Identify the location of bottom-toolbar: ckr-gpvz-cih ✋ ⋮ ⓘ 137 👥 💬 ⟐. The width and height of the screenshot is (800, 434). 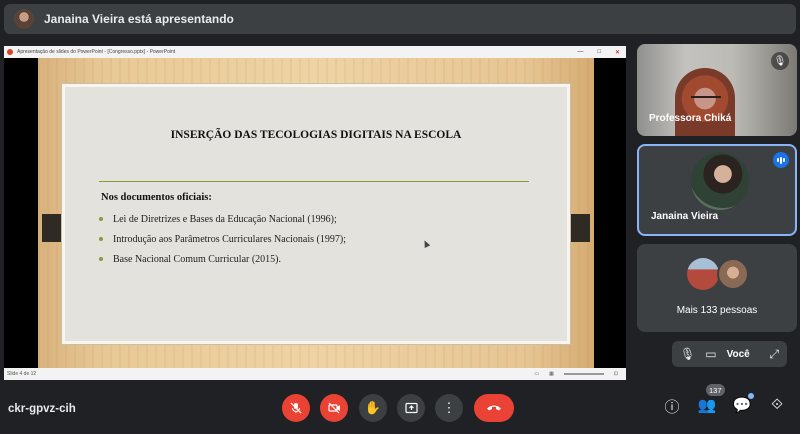
(400, 409).